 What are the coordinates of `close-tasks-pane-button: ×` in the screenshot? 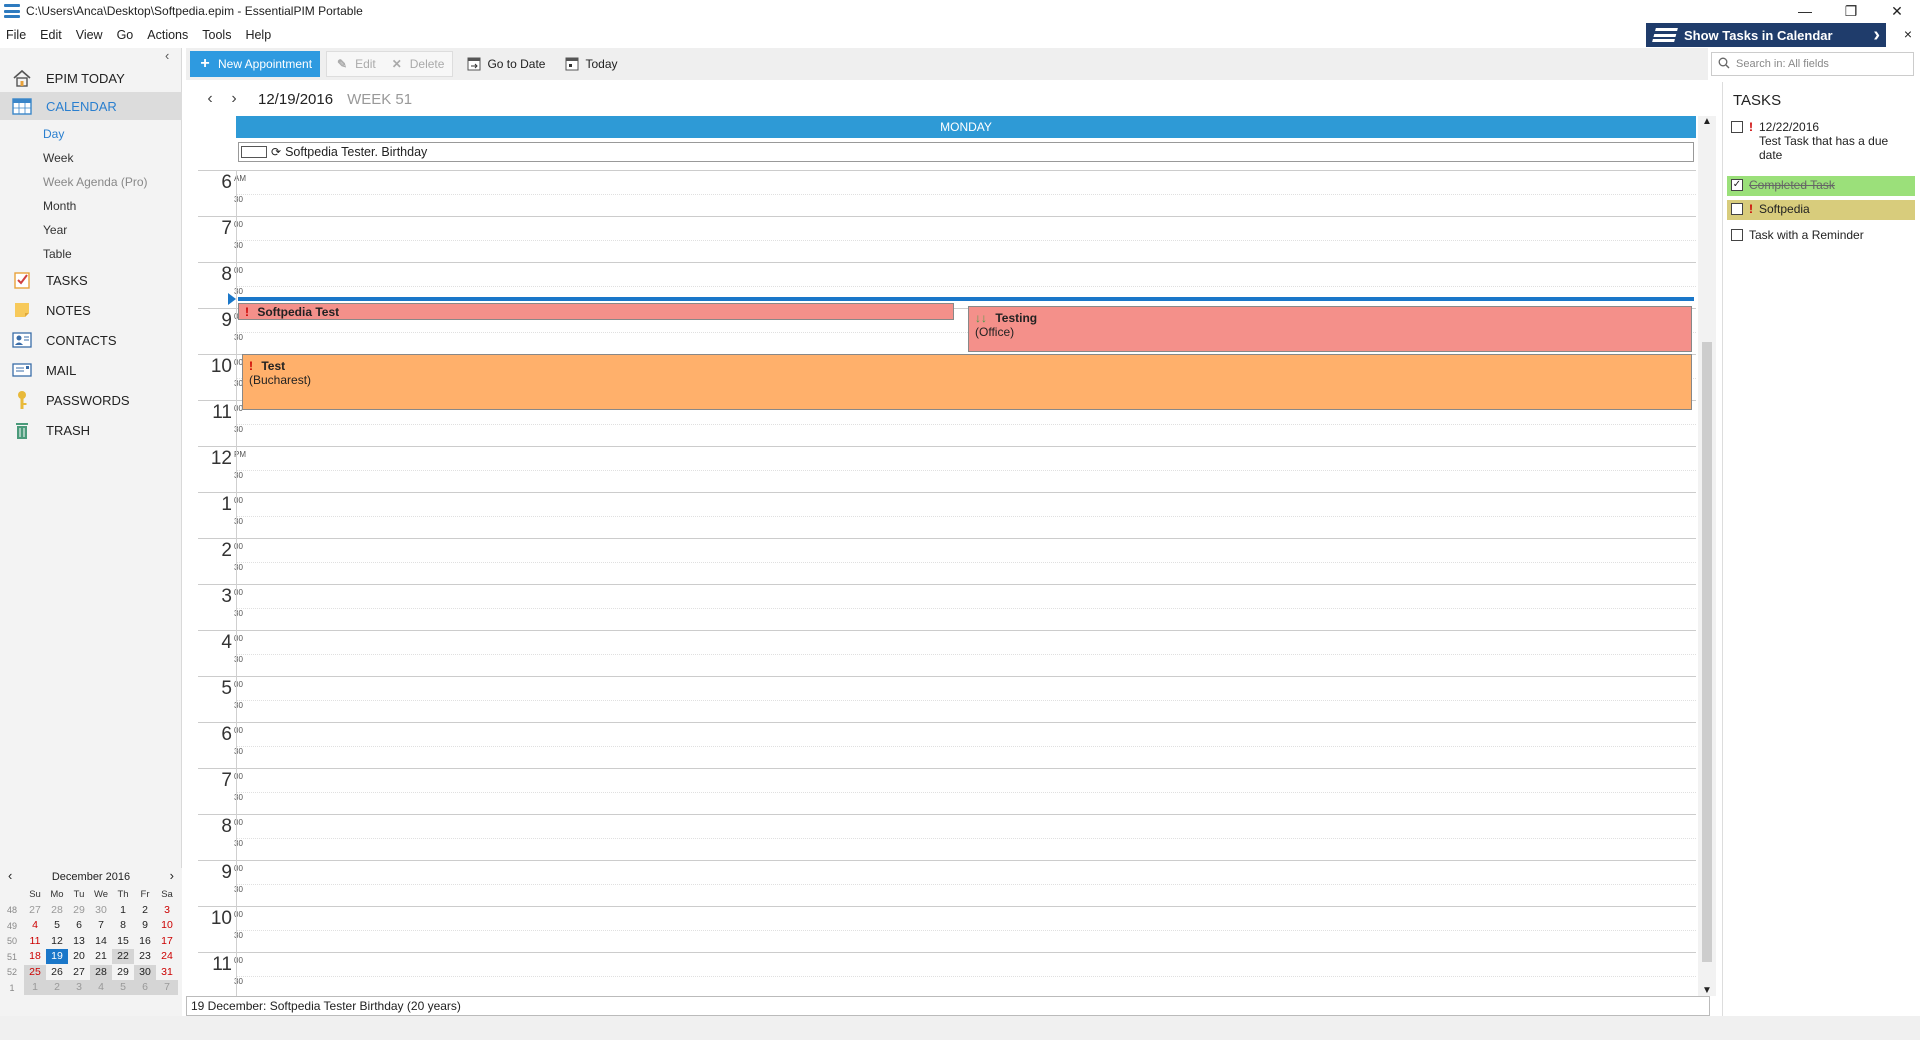 It's located at (1908, 34).